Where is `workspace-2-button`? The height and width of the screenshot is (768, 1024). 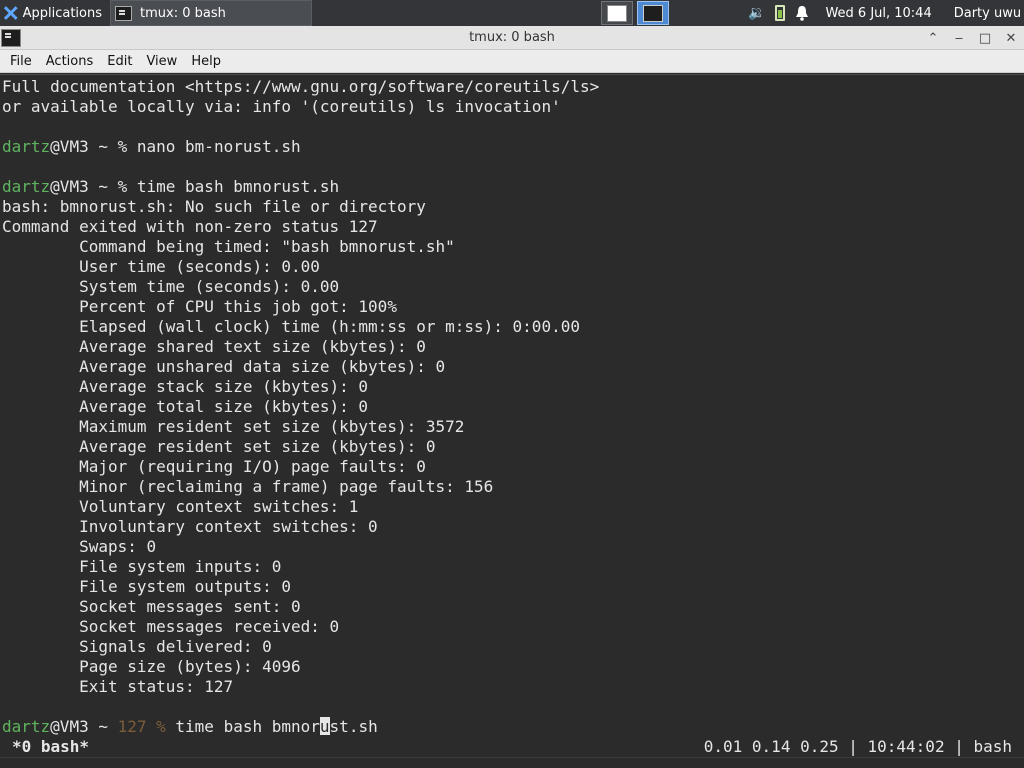
workspace-2-button is located at coordinates (653, 13).